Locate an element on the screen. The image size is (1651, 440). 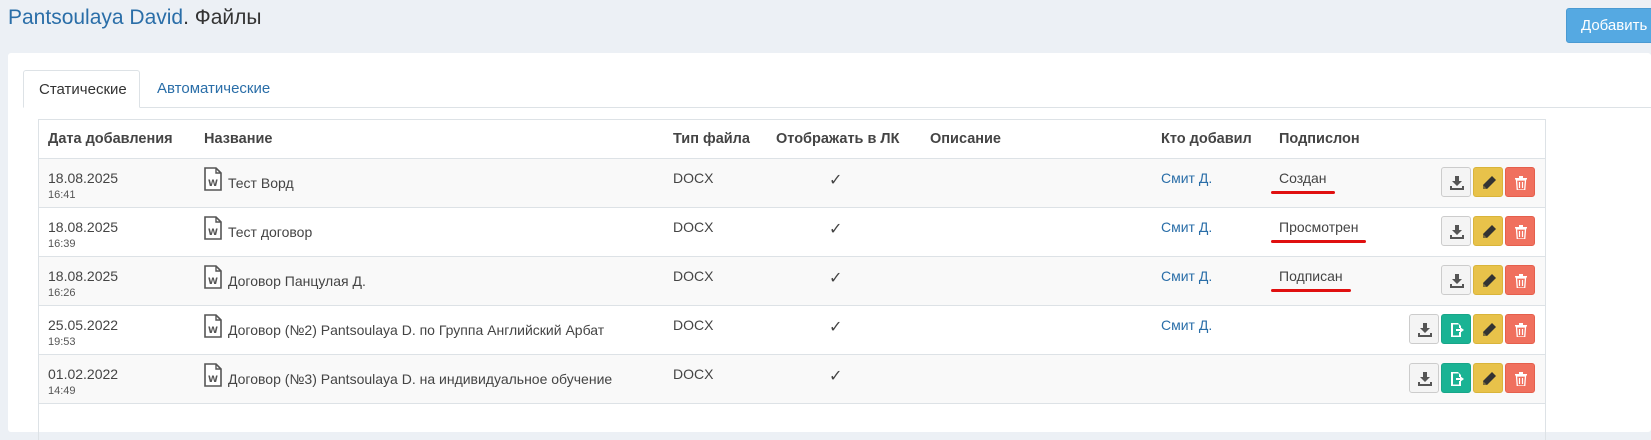
cell-date: 18.08.2025 16:41 is located at coordinates (117, 183).